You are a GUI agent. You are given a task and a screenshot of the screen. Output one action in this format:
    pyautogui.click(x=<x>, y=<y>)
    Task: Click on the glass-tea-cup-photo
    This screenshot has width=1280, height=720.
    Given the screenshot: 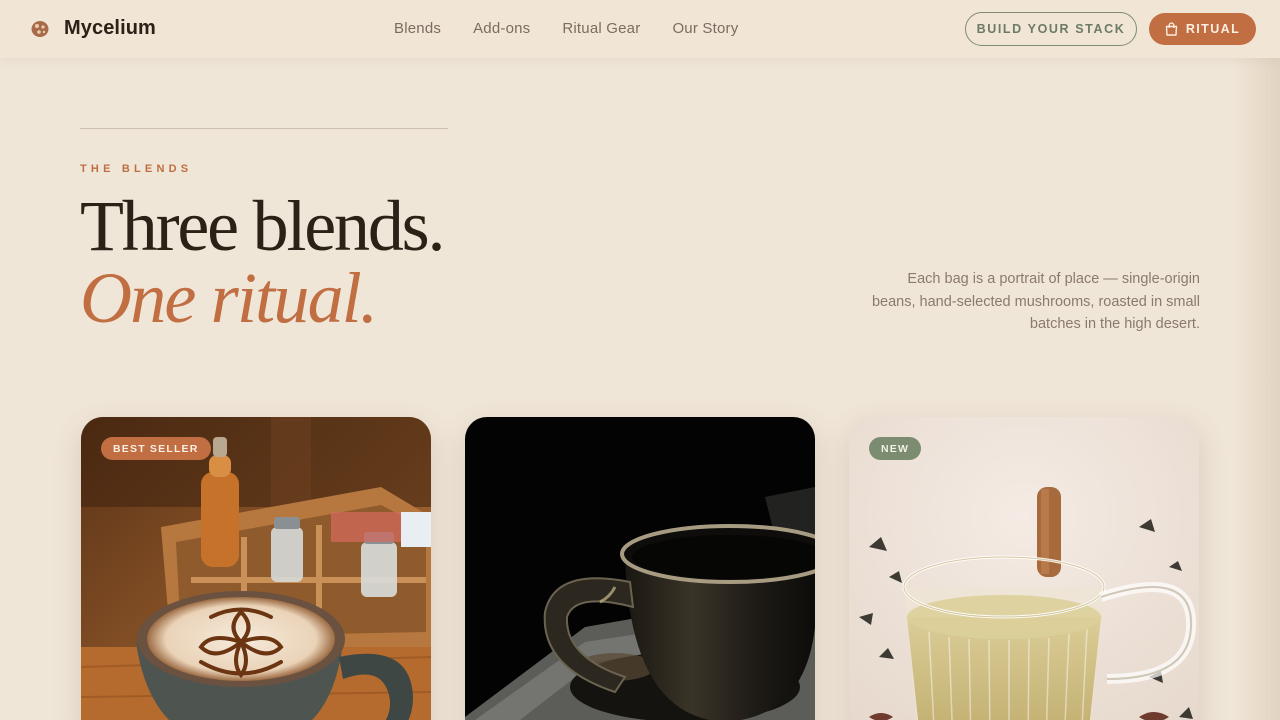 What is the action you would take?
    pyautogui.click(x=1024, y=568)
    